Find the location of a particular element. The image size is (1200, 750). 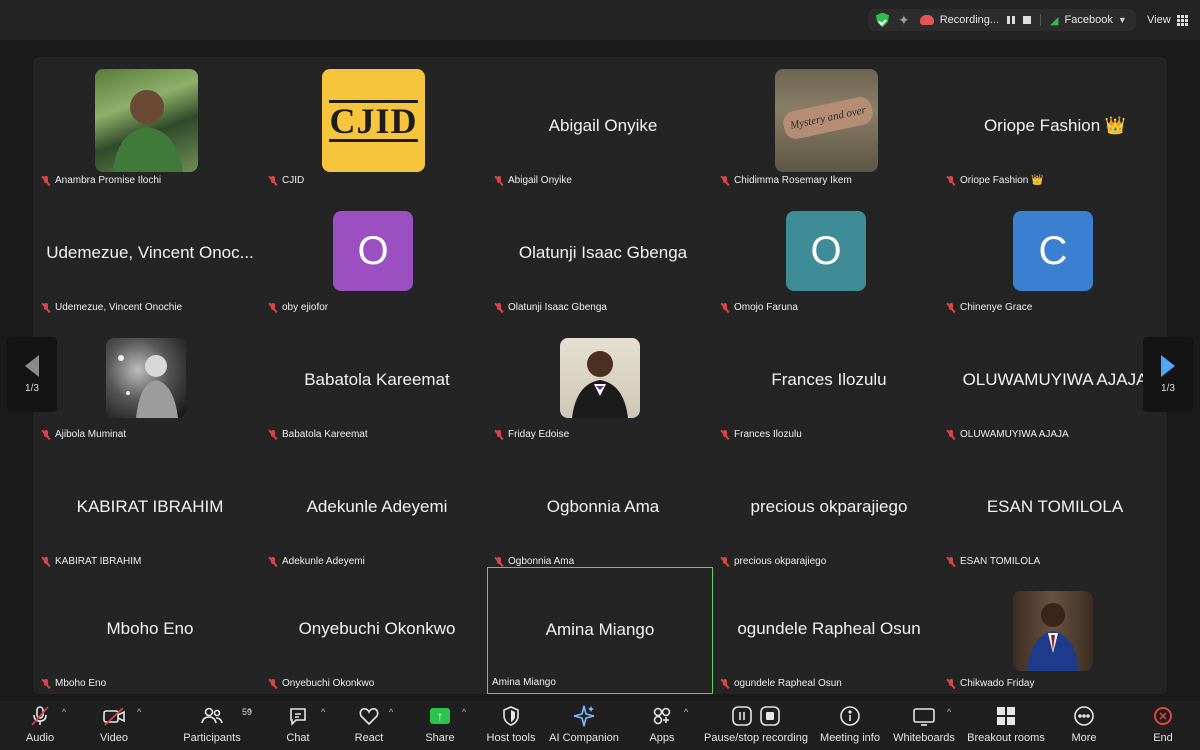

participant-tile: O oby ejiofor is located at coordinates (377, 254).